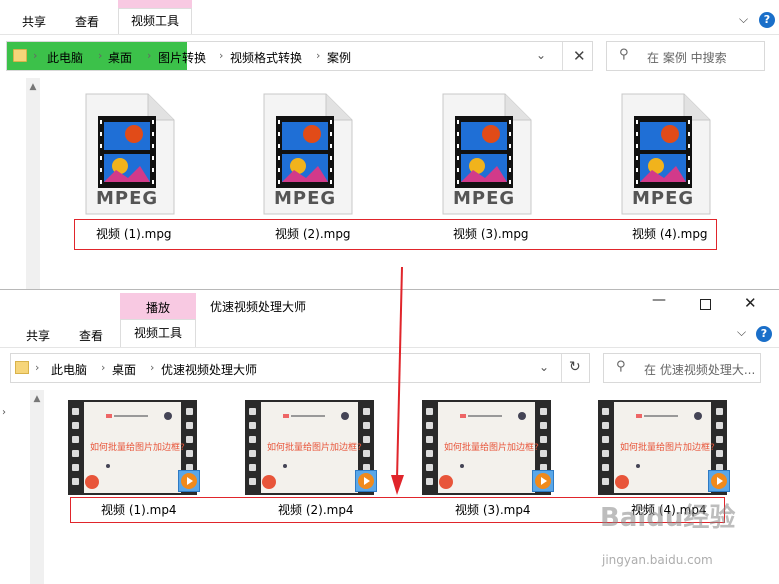 The image size is (779, 584). Describe the element at coordinates (705, 304) in the screenshot. I see `maximize-icon` at that location.